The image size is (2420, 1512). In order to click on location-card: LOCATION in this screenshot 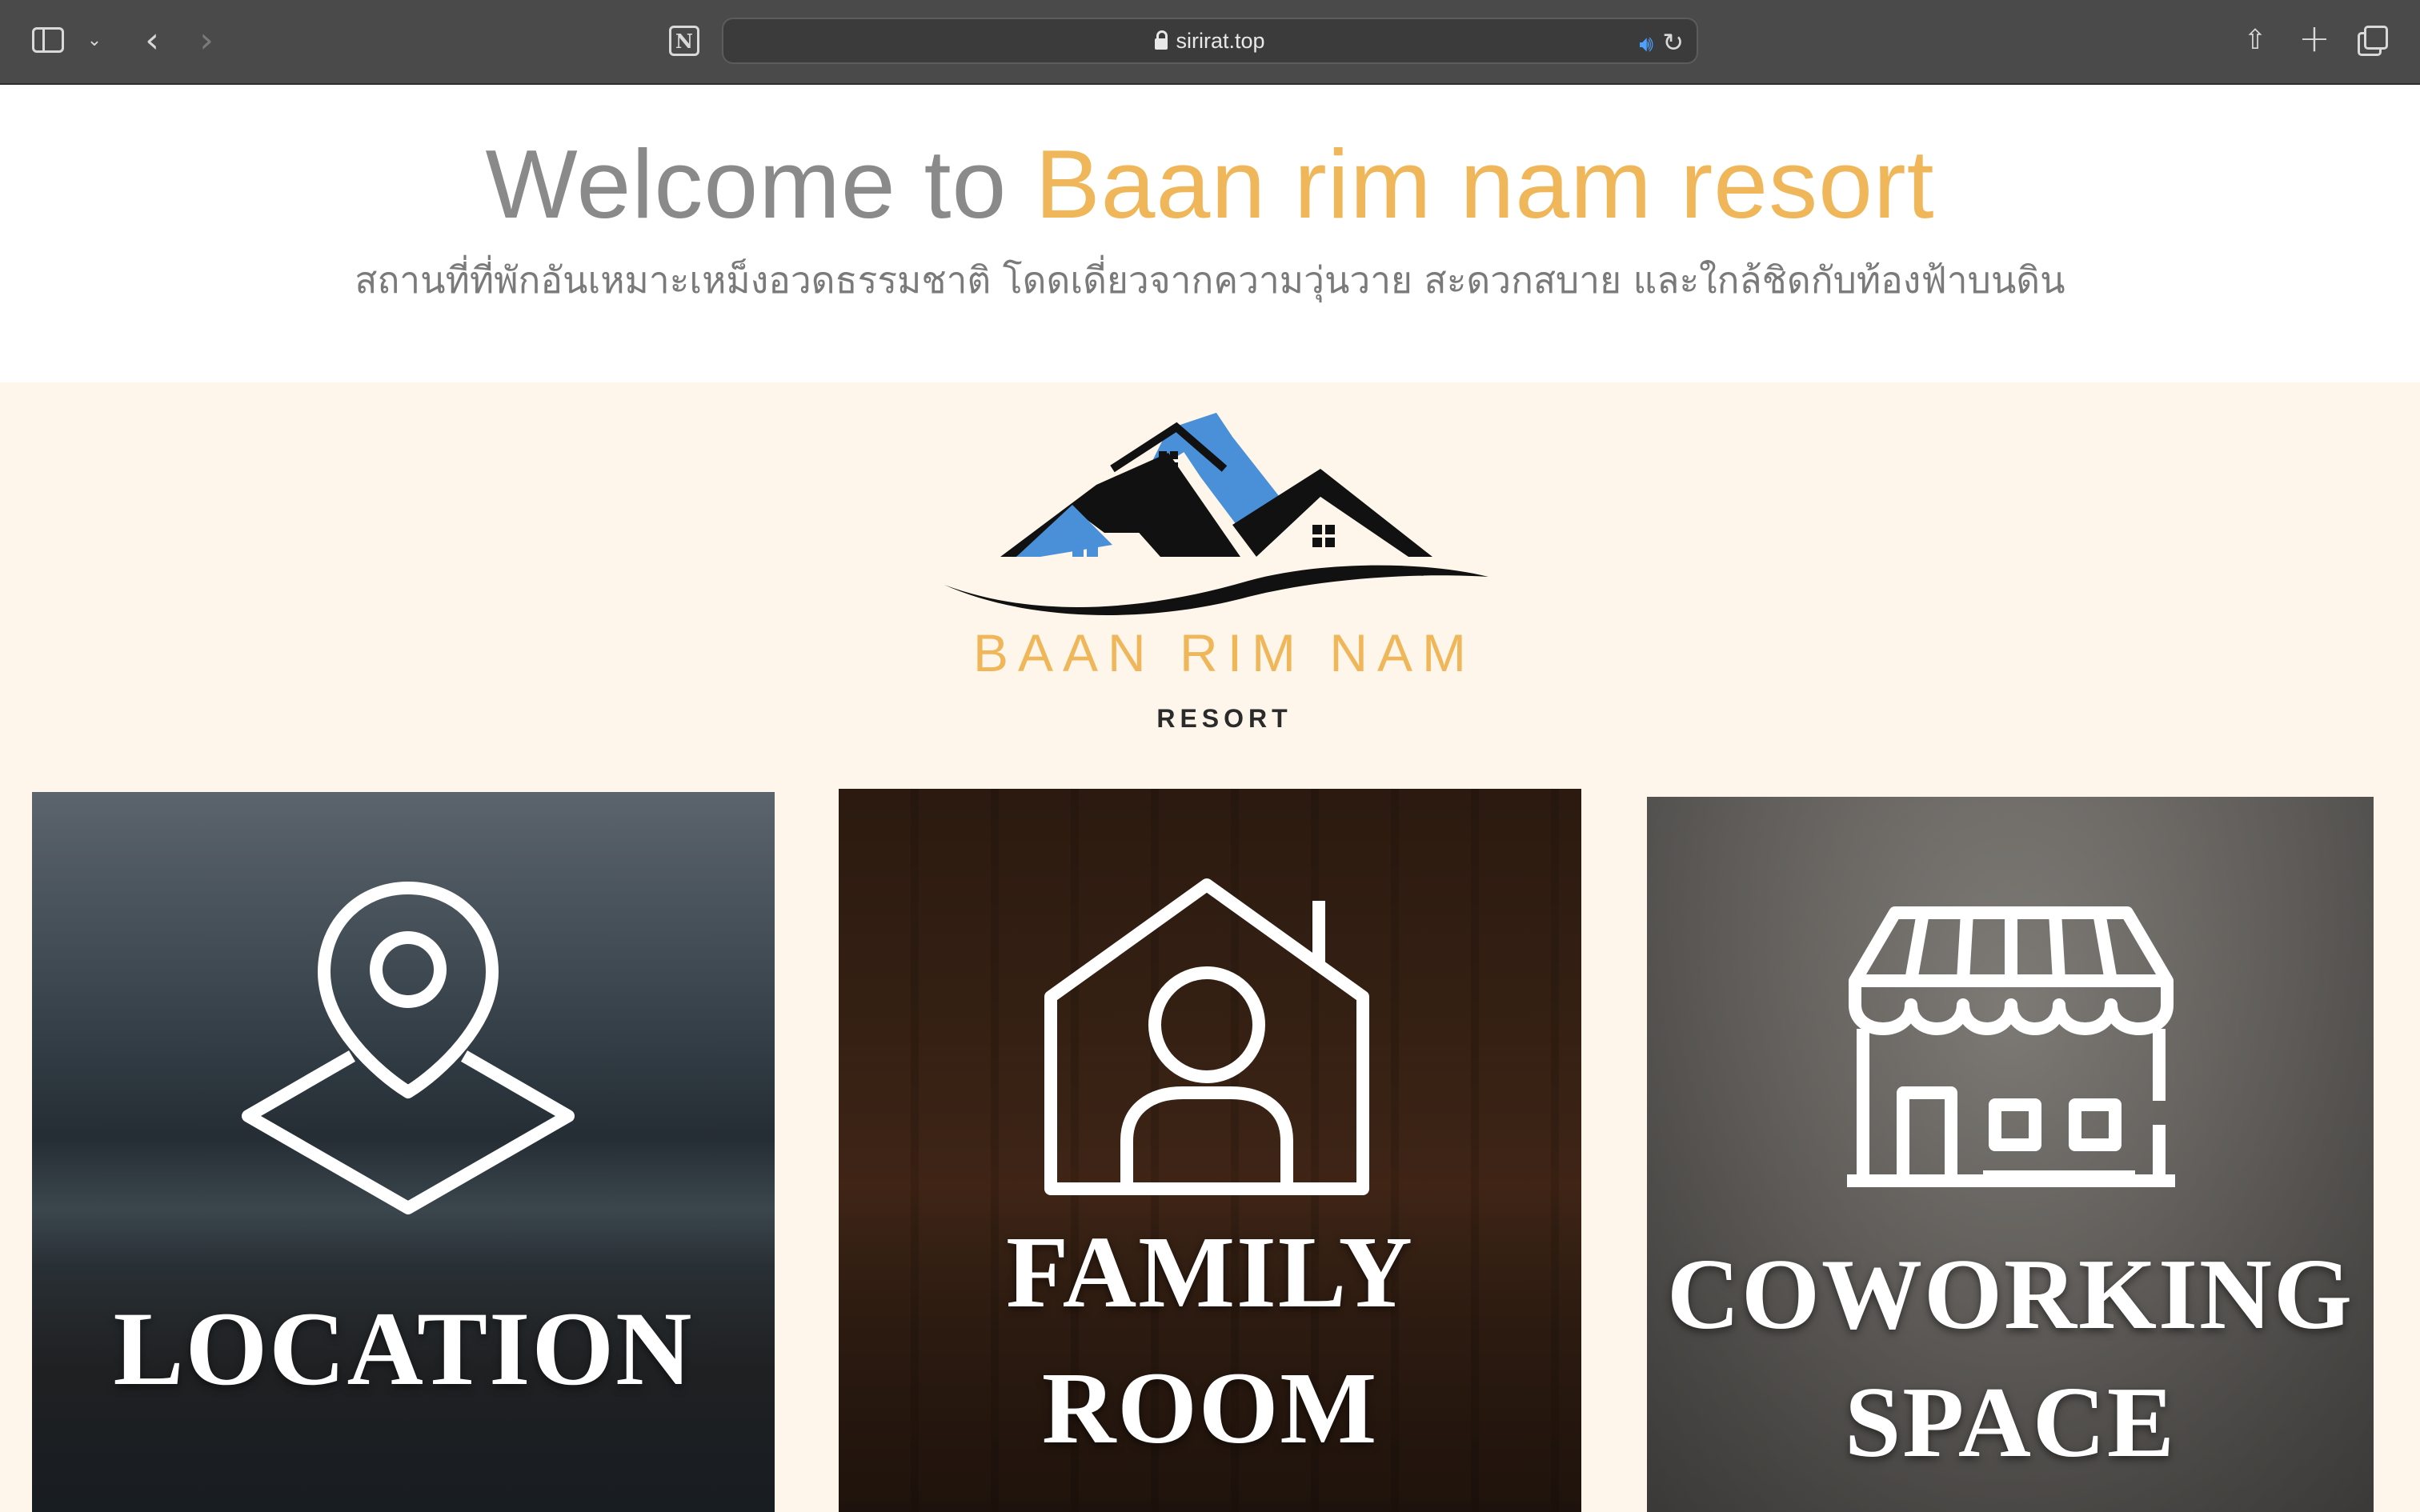, I will do `click(403, 1152)`.